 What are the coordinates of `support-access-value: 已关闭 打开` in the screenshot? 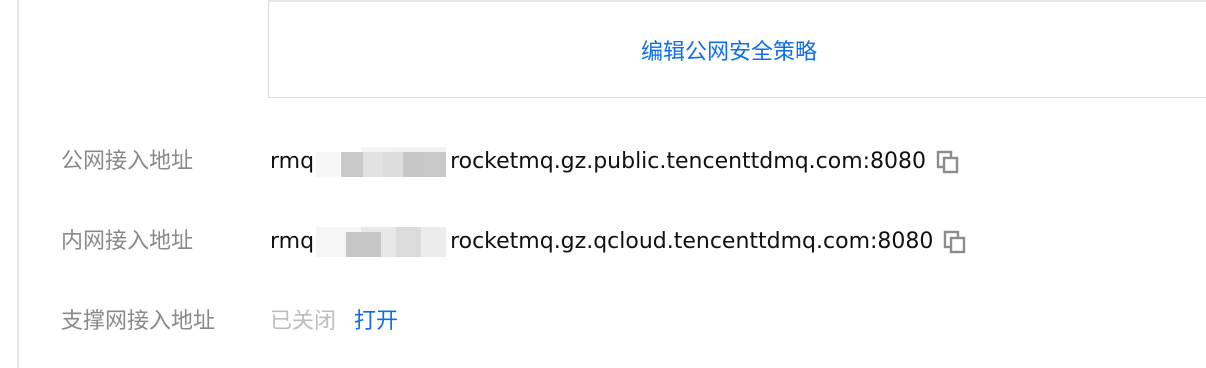 It's located at (334, 322).